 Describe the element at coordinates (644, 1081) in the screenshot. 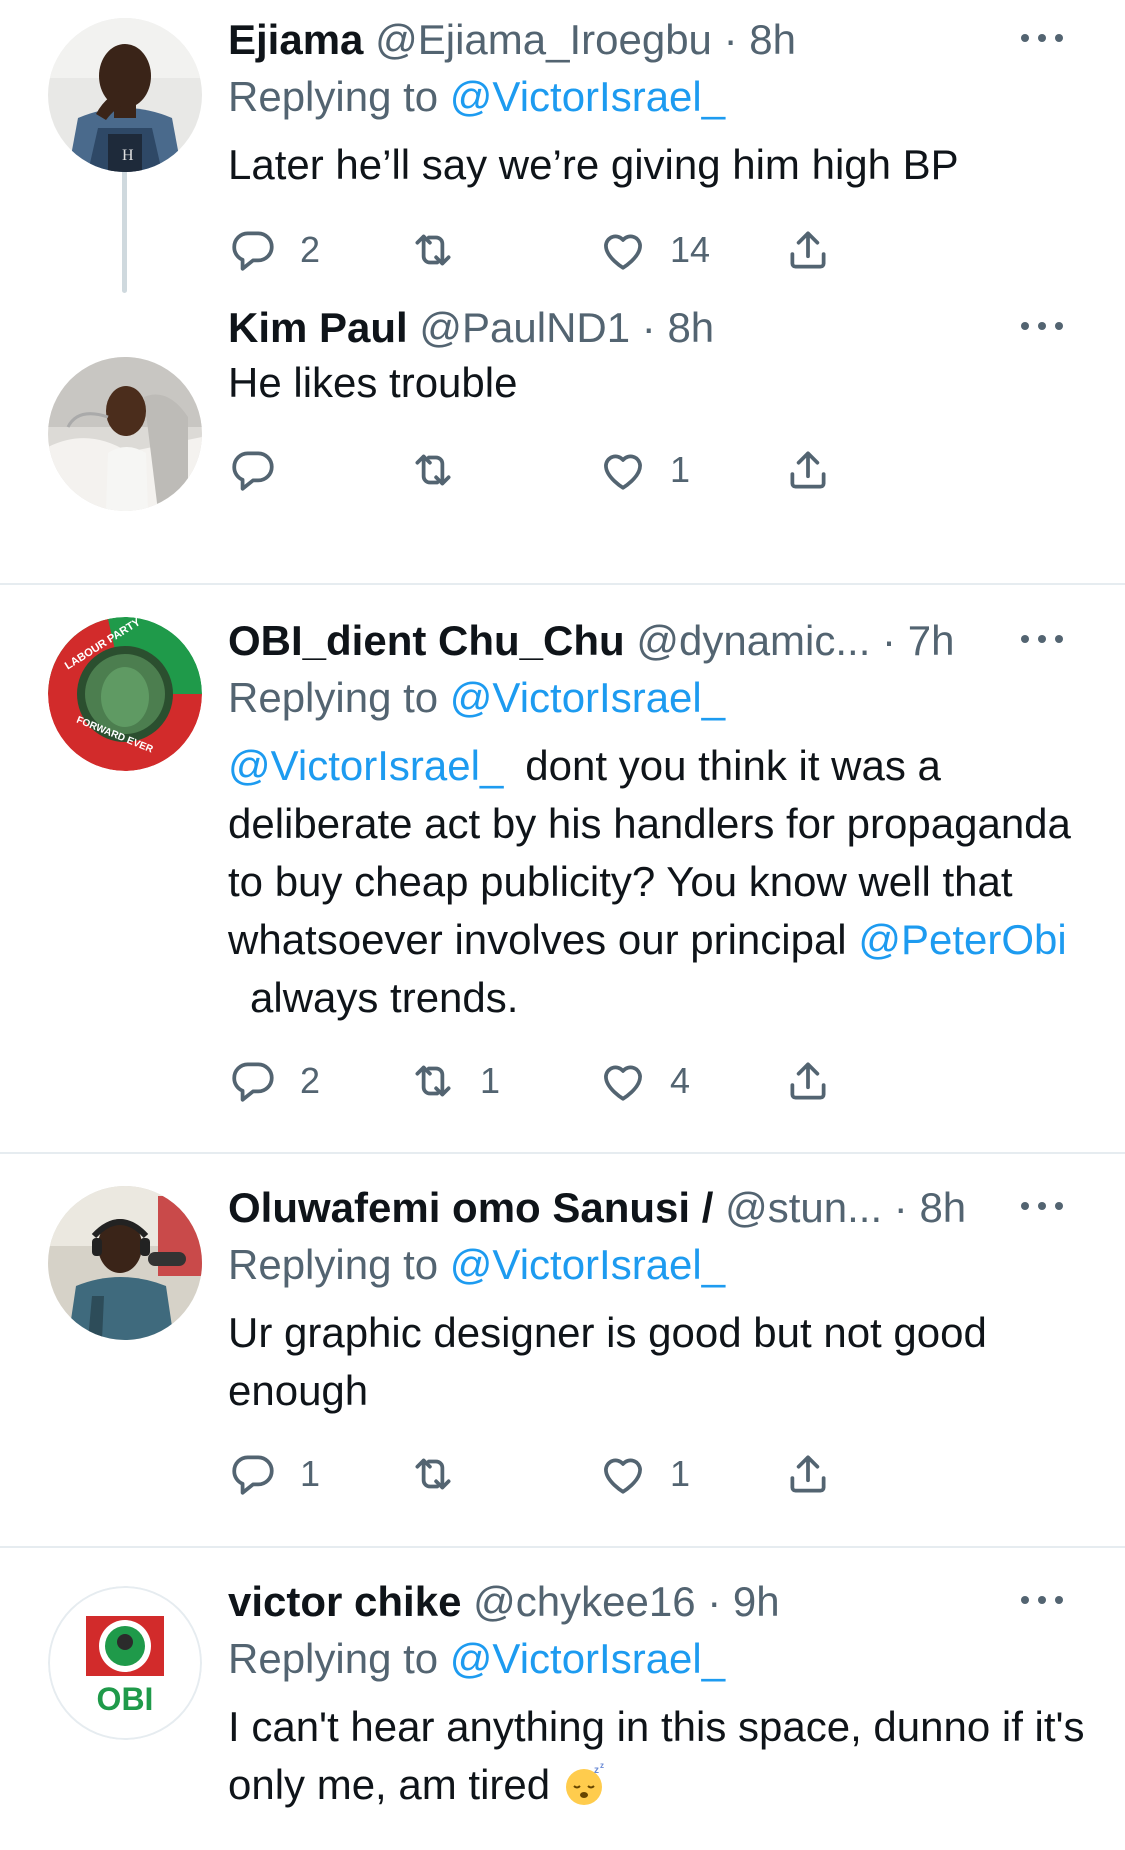

I see `like-button: 4` at that location.